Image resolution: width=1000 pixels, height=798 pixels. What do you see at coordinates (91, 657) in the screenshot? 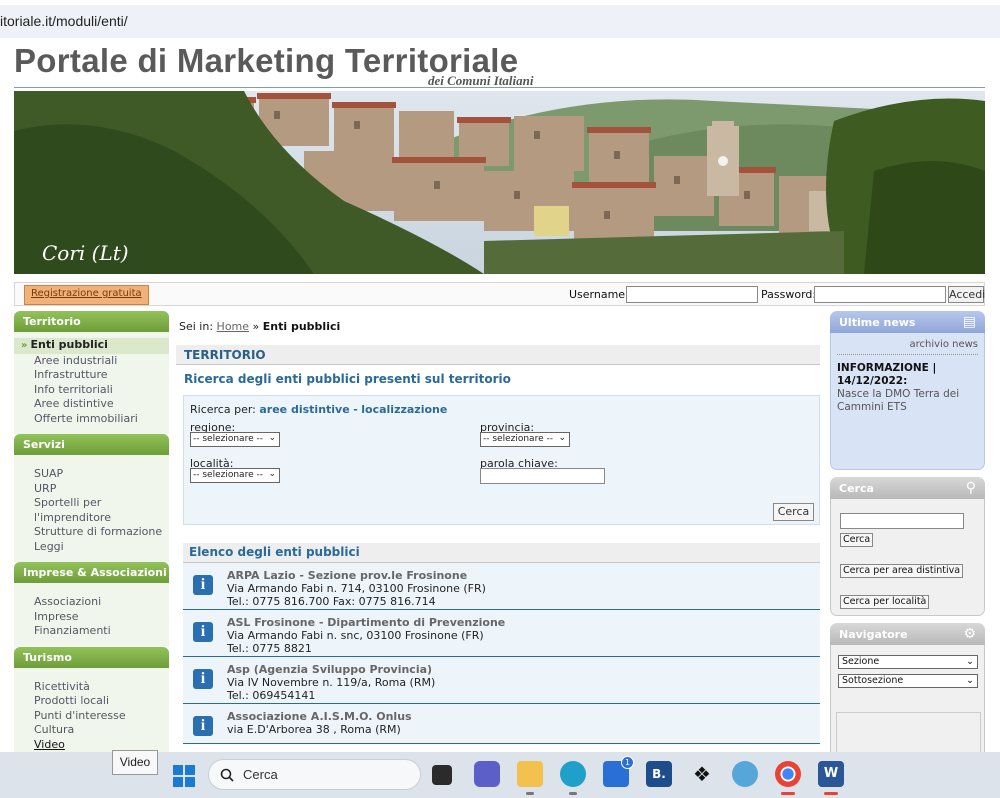
I see `section-turismo: Turismo` at bounding box center [91, 657].